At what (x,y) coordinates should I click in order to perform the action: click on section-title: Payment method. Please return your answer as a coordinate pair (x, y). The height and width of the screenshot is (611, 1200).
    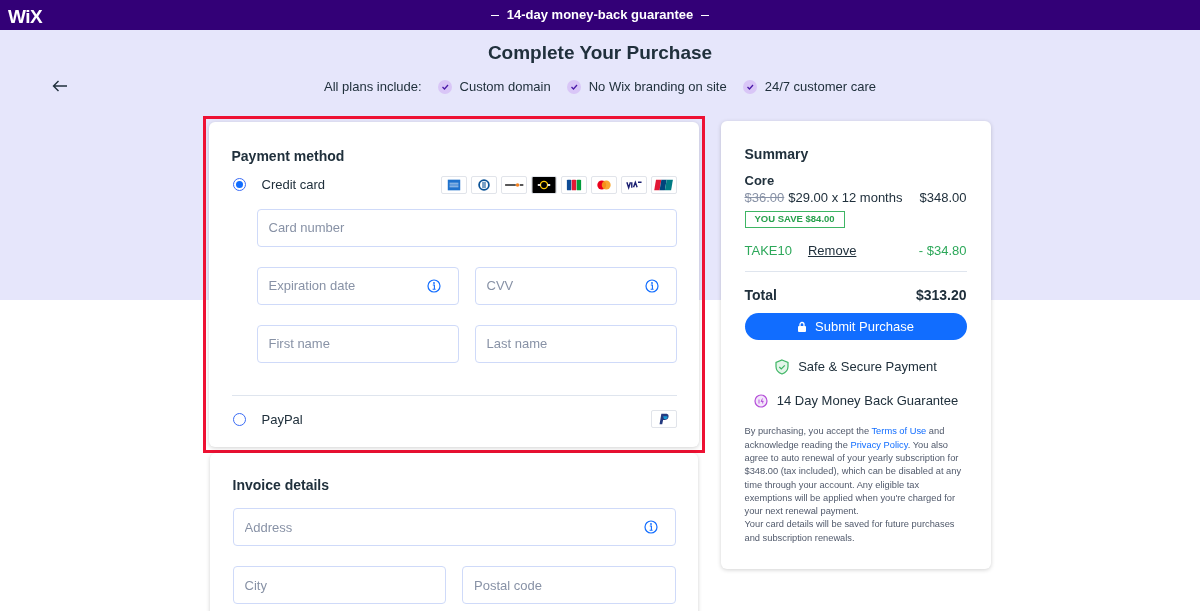
    Looking at the image, I should click on (288, 156).